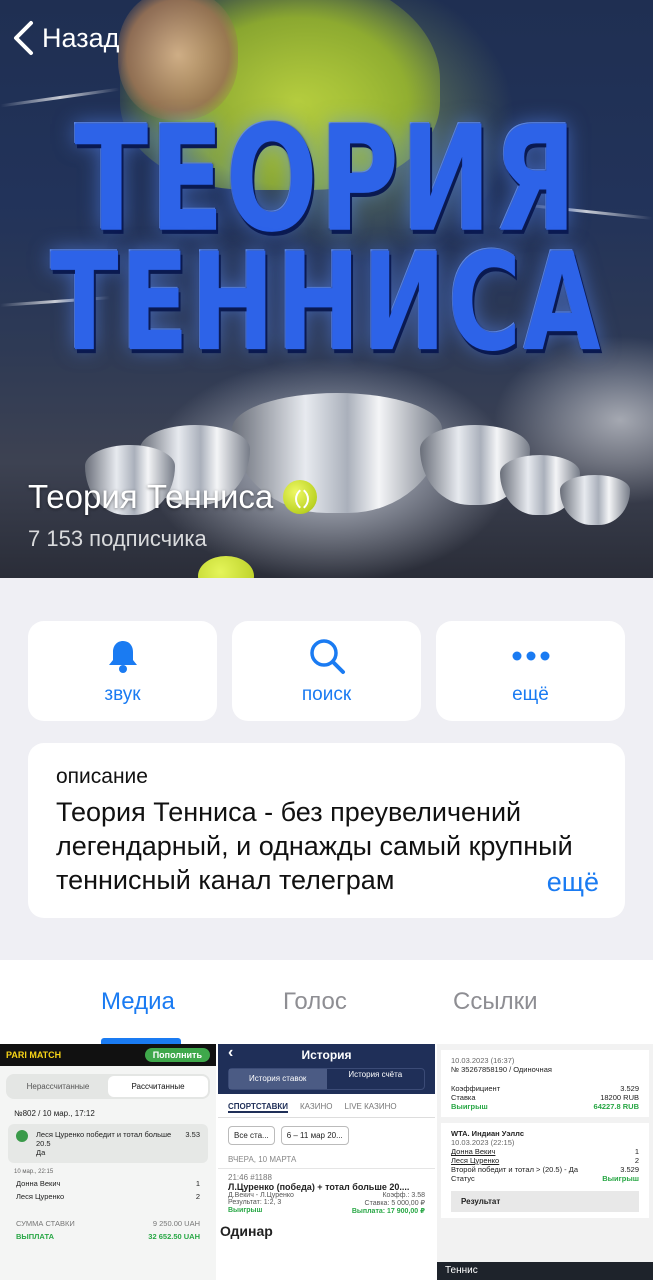 The width and height of the screenshot is (653, 1280). What do you see at coordinates (557, 882) in the screenshot?
I see `description-more-link: ещё` at bounding box center [557, 882].